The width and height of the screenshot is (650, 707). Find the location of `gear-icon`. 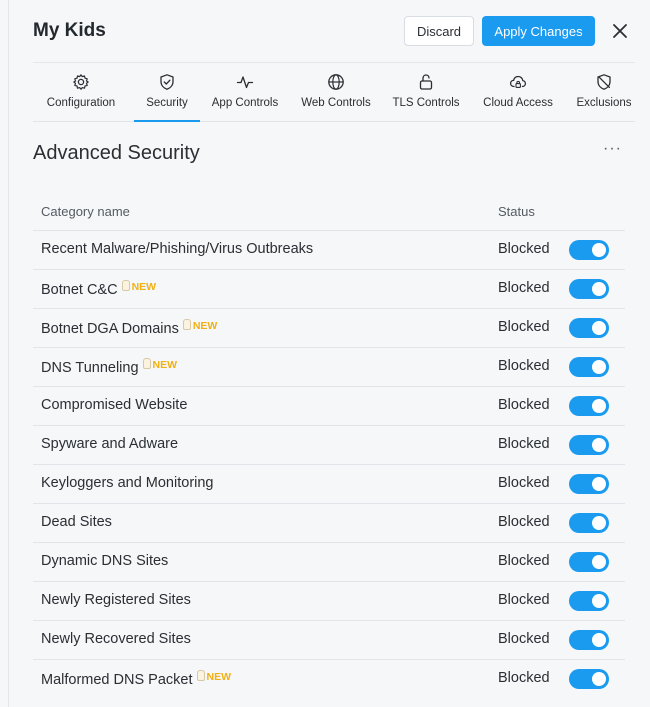

gear-icon is located at coordinates (81, 82).